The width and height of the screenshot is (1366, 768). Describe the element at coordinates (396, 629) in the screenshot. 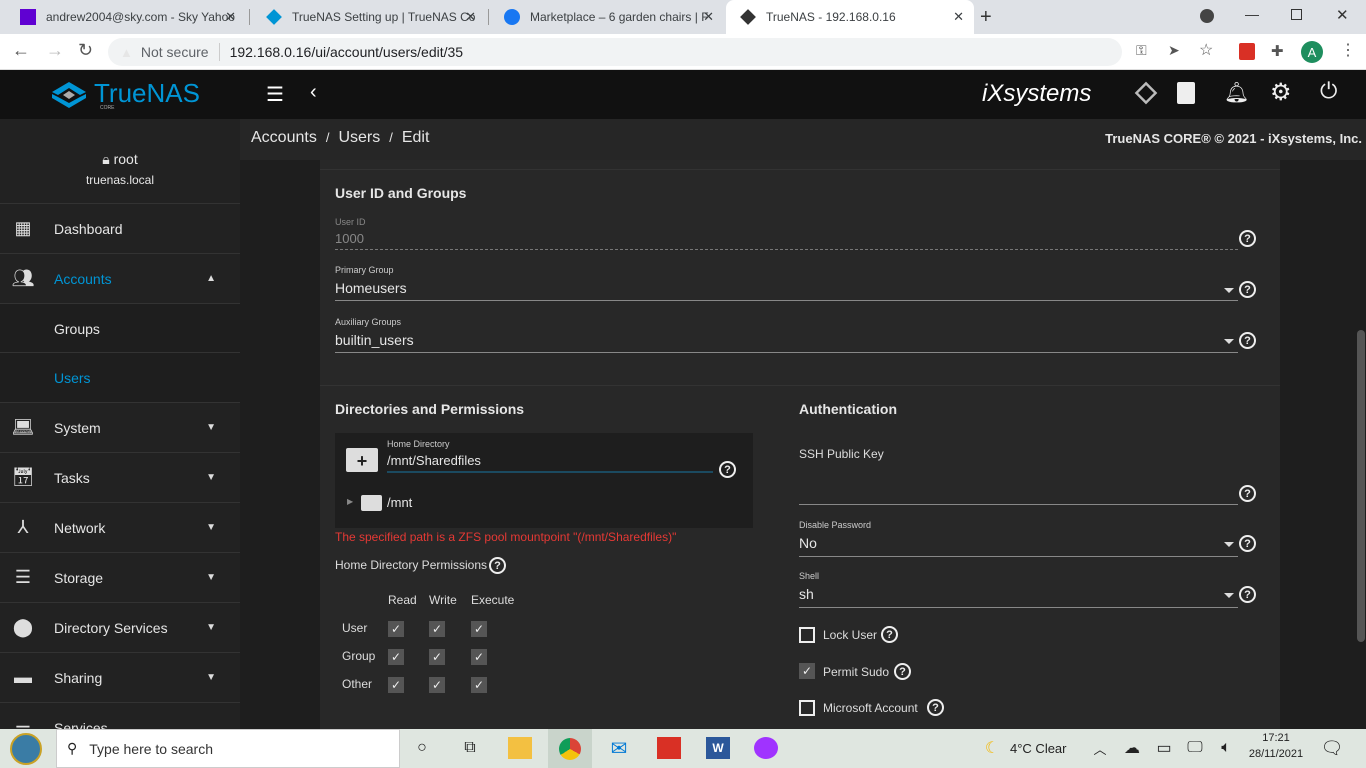

I see `user-read-checkbox: ✓` at that location.